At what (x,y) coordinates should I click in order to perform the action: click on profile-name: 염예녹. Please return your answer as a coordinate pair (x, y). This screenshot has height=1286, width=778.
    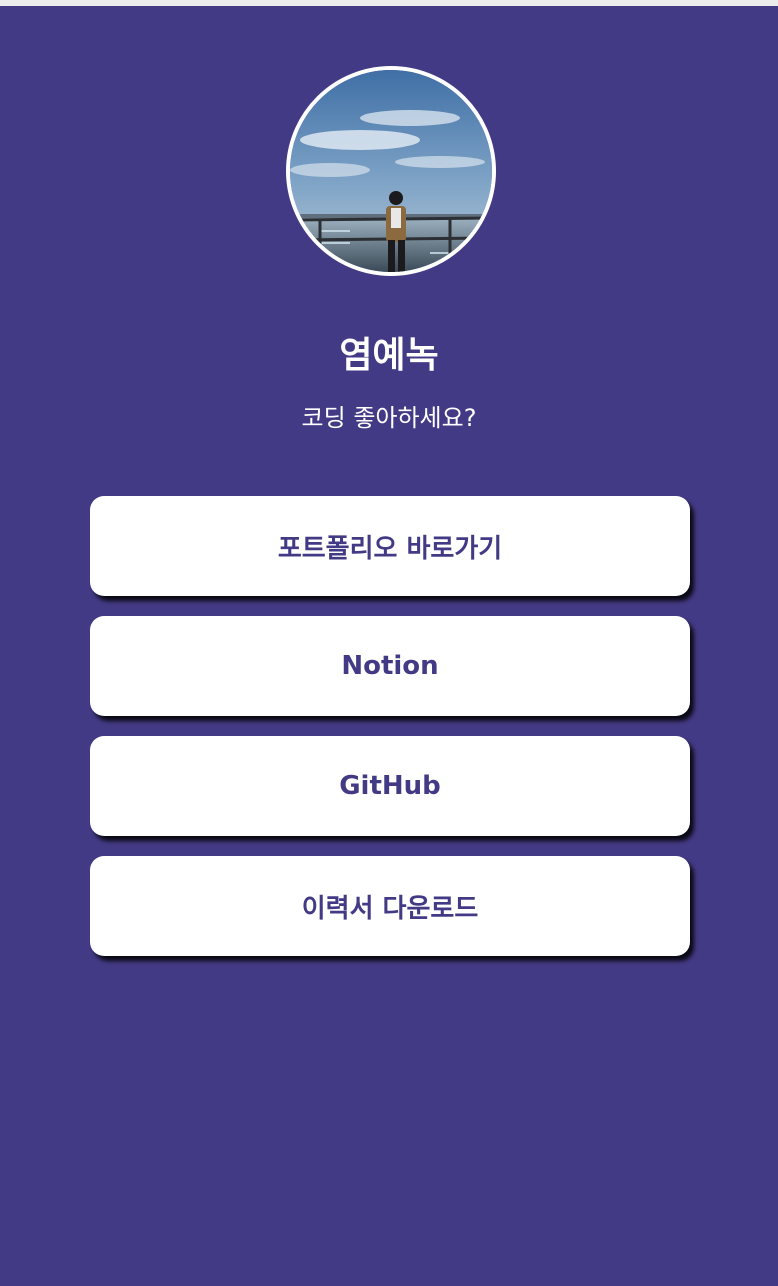
    Looking at the image, I should click on (389, 355).